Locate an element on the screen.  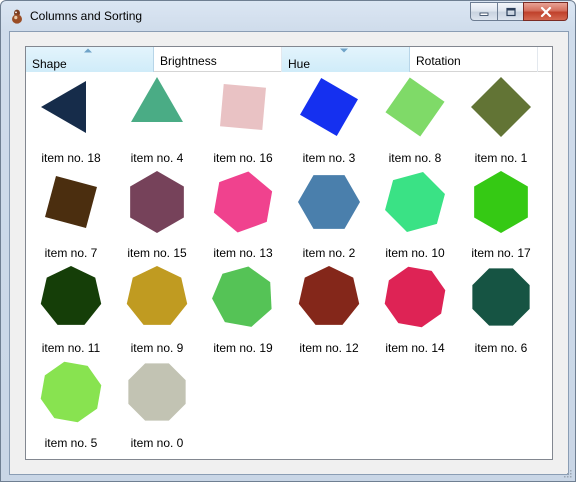
list-item: item no. 9 is located at coordinates (157, 311).